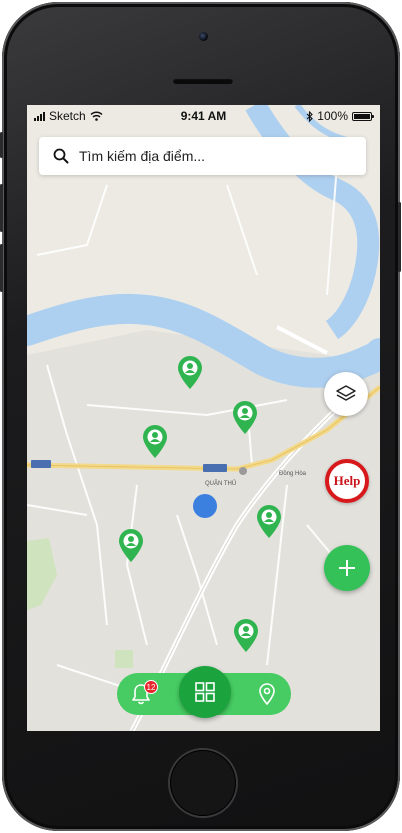  What do you see at coordinates (1, 268) in the screenshot?
I see `volume-down-button` at bounding box center [1, 268].